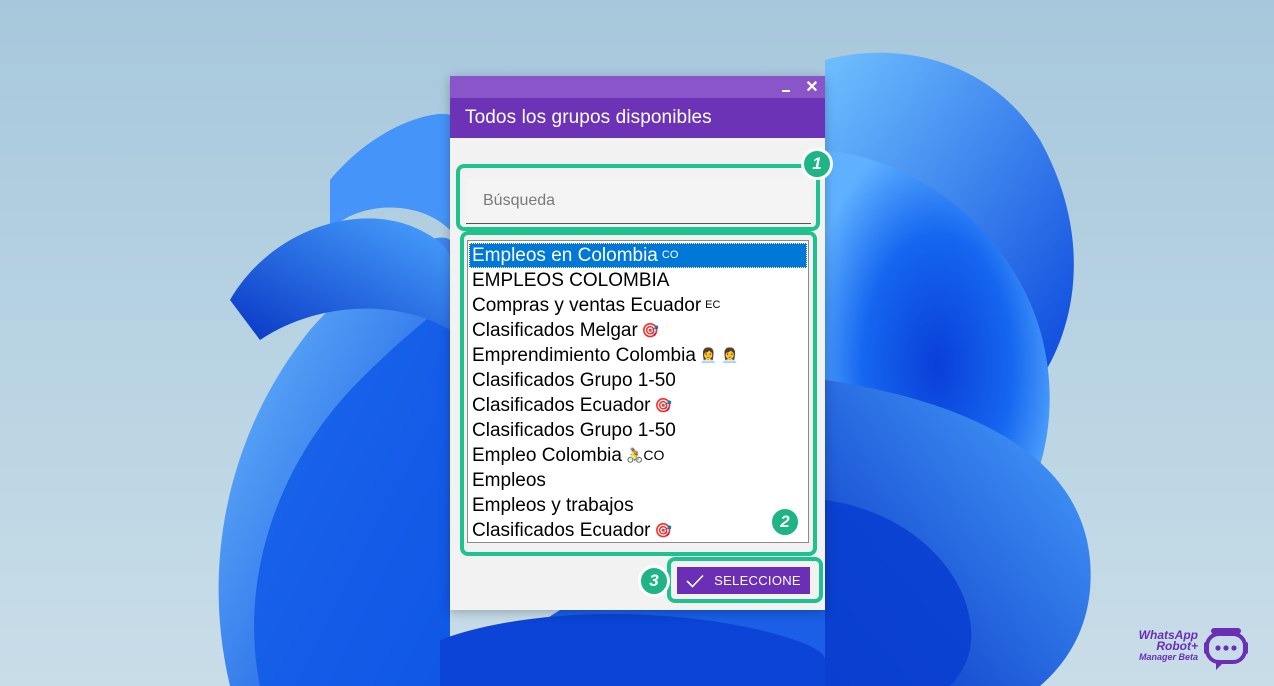 This screenshot has width=1274, height=686. Describe the element at coordinates (638, 197) in the screenshot. I see `callout-search-highlight` at that location.